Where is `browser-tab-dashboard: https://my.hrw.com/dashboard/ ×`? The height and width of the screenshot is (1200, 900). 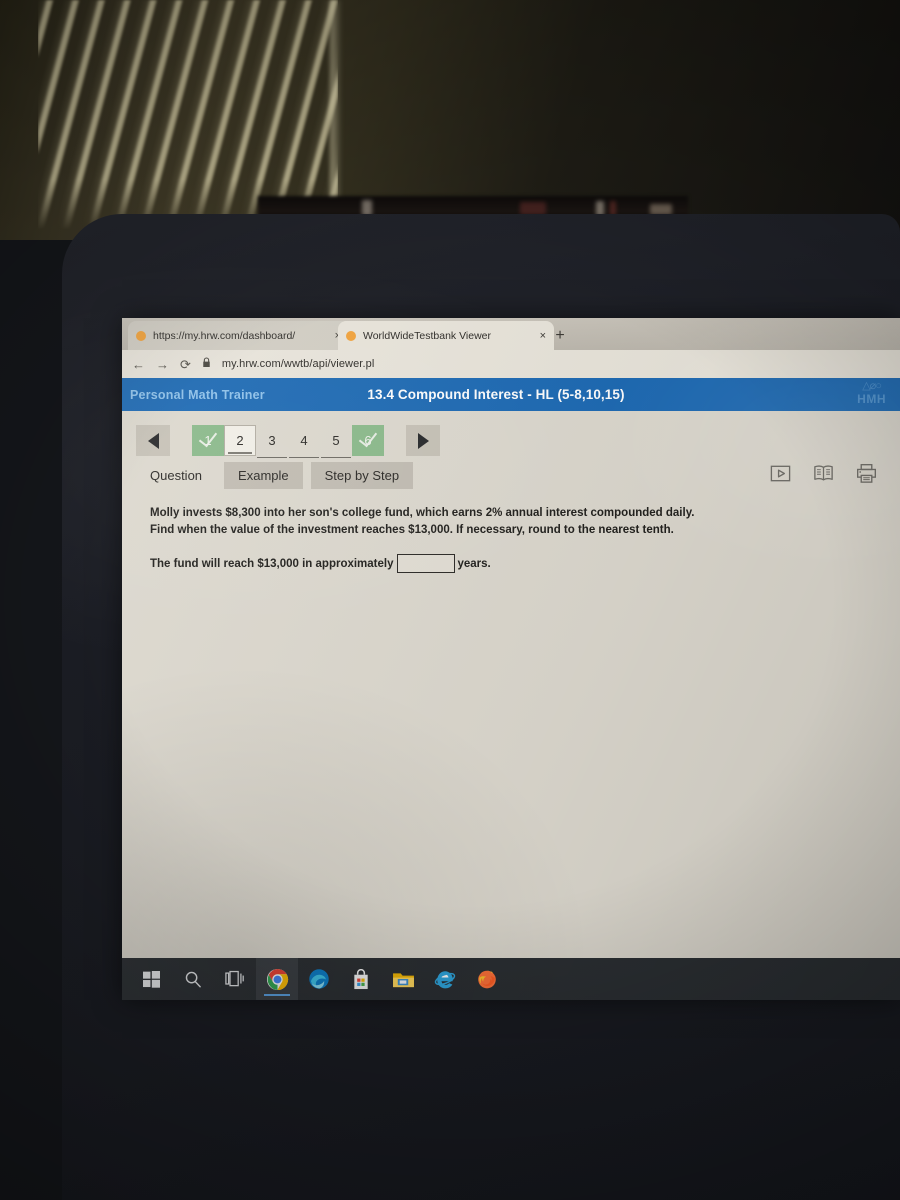
browser-tab-dashboard: https://my.hrw.com/dashboard/ × is located at coordinates (238, 335).